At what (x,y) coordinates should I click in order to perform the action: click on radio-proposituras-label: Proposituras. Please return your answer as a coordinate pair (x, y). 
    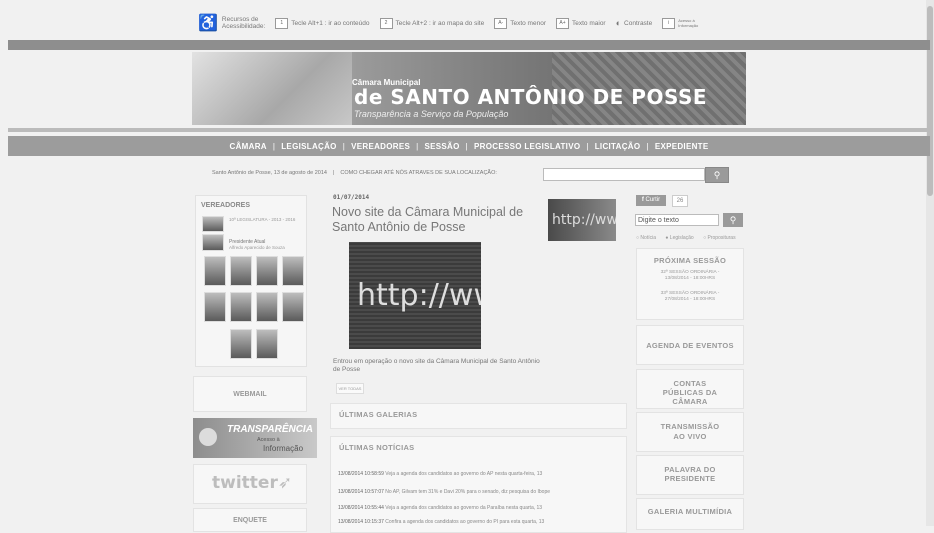
    Looking at the image, I should click on (721, 238).